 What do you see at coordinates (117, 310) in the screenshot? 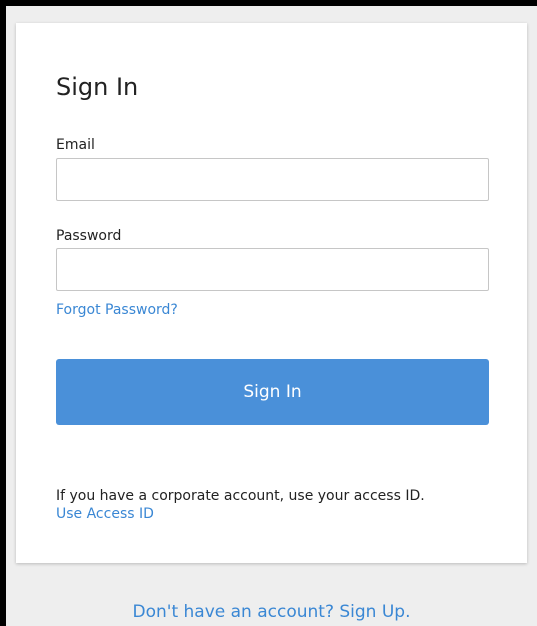
I see `forgot-password-link: Forgot Password?` at bounding box center [117, 310].